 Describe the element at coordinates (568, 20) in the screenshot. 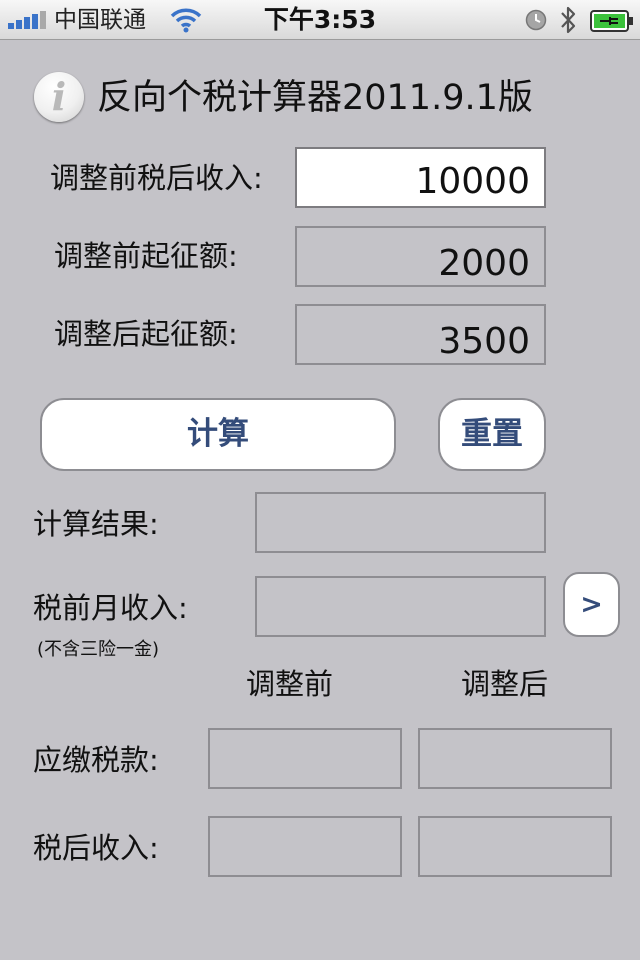

I see `bluetooth-icon` at that location.